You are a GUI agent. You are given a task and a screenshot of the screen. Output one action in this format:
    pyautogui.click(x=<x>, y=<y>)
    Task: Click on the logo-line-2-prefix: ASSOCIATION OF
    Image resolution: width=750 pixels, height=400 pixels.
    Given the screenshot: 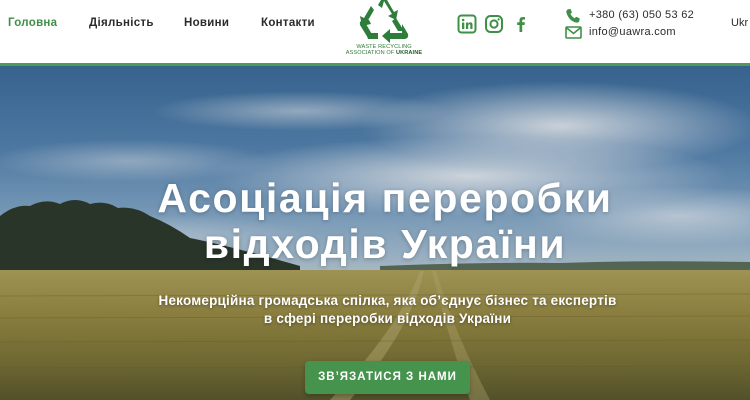 What is the action you would take?
    pyautogui.click(x=370, y=53)
    